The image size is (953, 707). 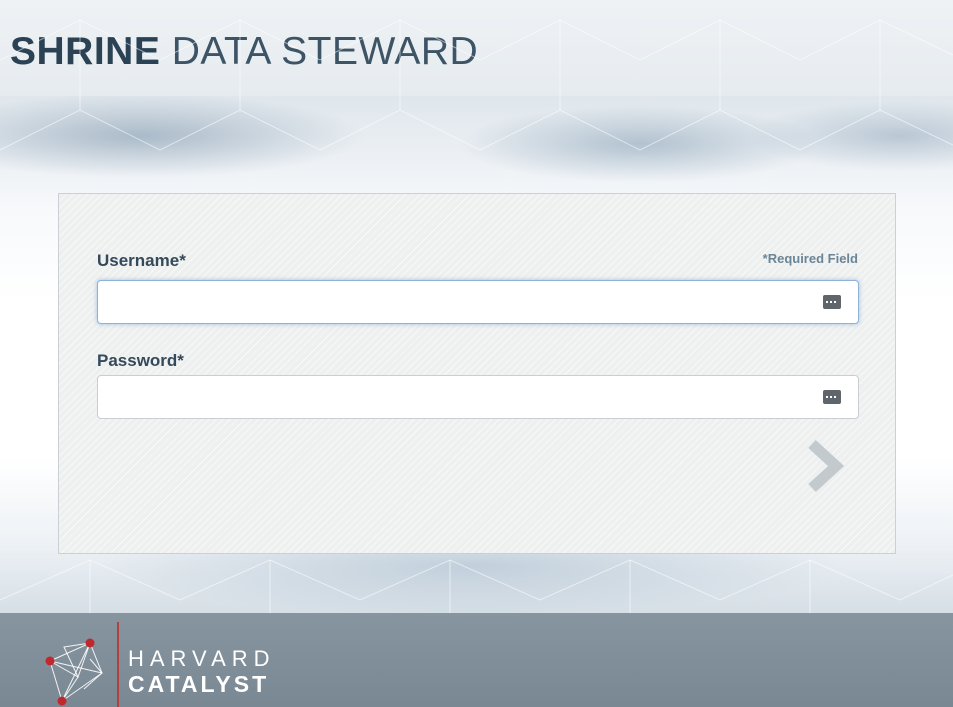 I want to click on logo-divider, so click(x=118, y=664).